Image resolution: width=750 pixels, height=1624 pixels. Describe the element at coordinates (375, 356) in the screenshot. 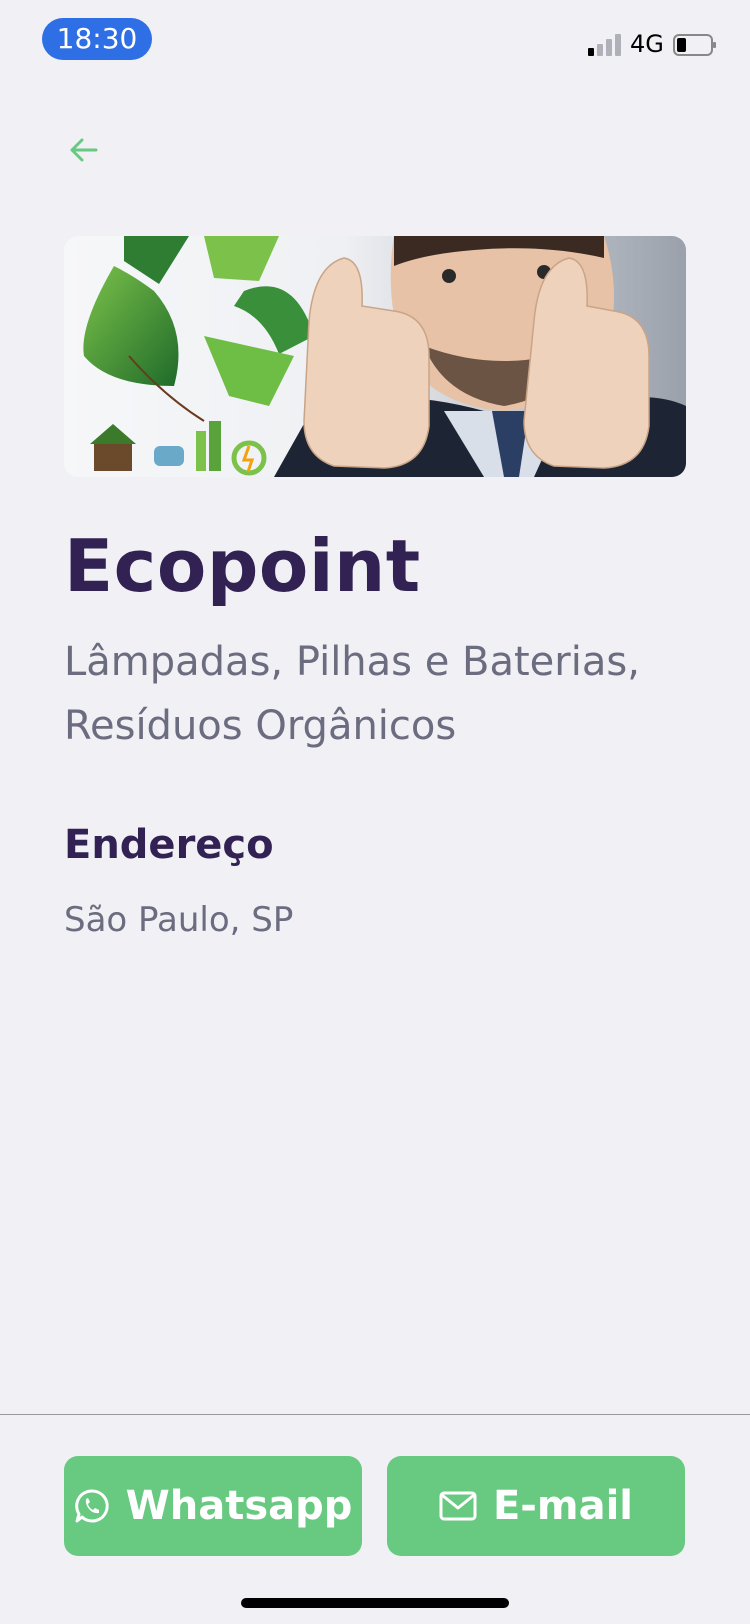

I see `point-image` at that location.